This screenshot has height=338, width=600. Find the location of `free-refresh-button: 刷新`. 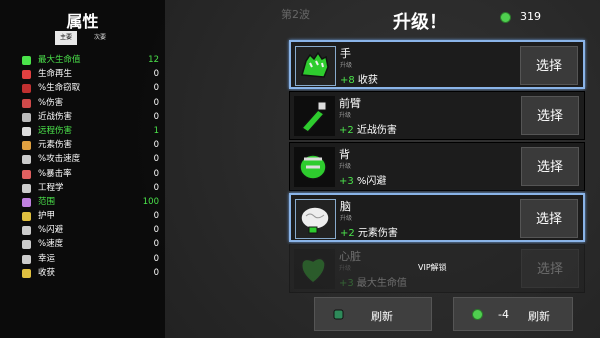

free-refresh-button: 刷新 is located at coordinates (373, 314).